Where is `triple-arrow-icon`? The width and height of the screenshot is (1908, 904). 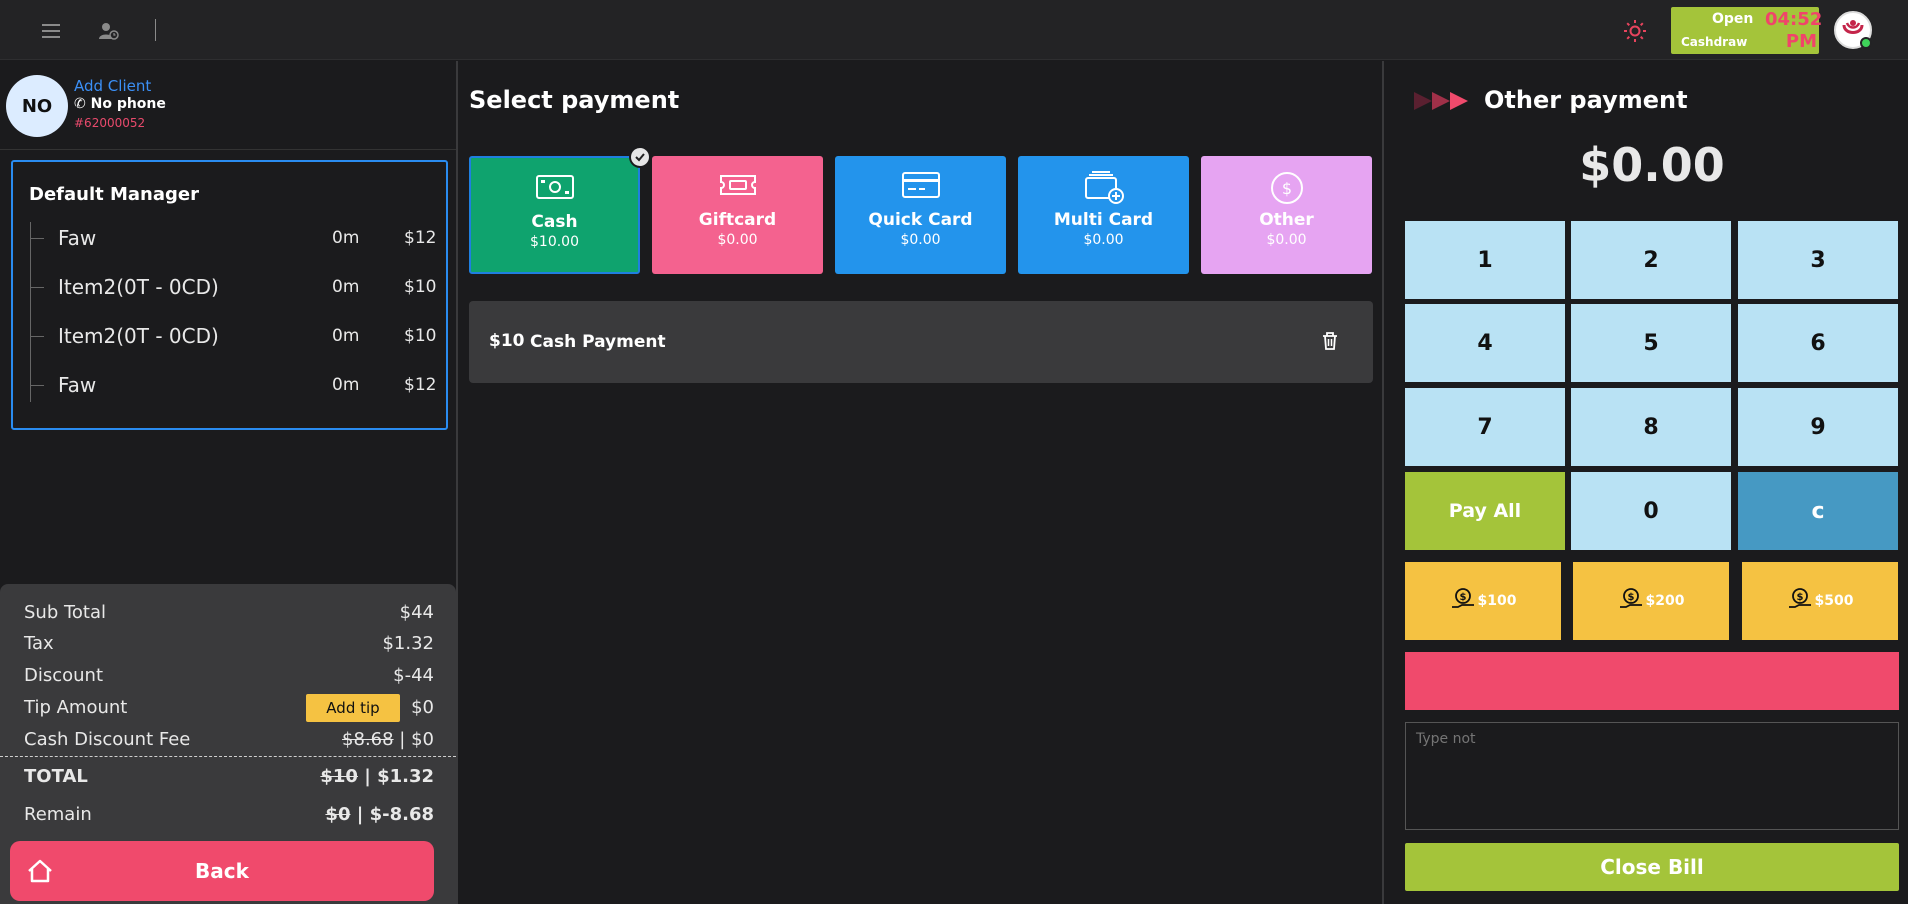
triple-arrow-icon is located at coordinates (1443, 103).